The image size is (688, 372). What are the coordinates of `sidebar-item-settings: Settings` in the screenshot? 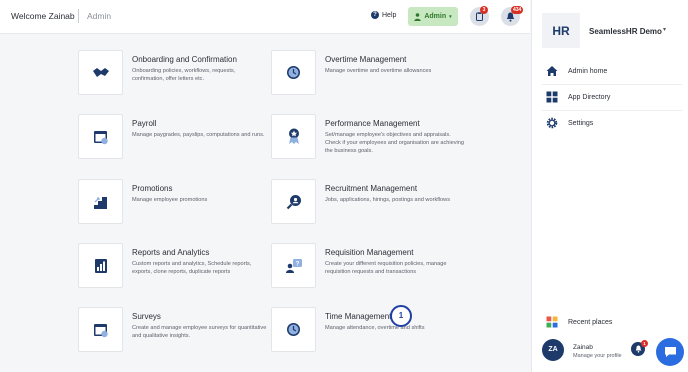 It's located at (610, 123).